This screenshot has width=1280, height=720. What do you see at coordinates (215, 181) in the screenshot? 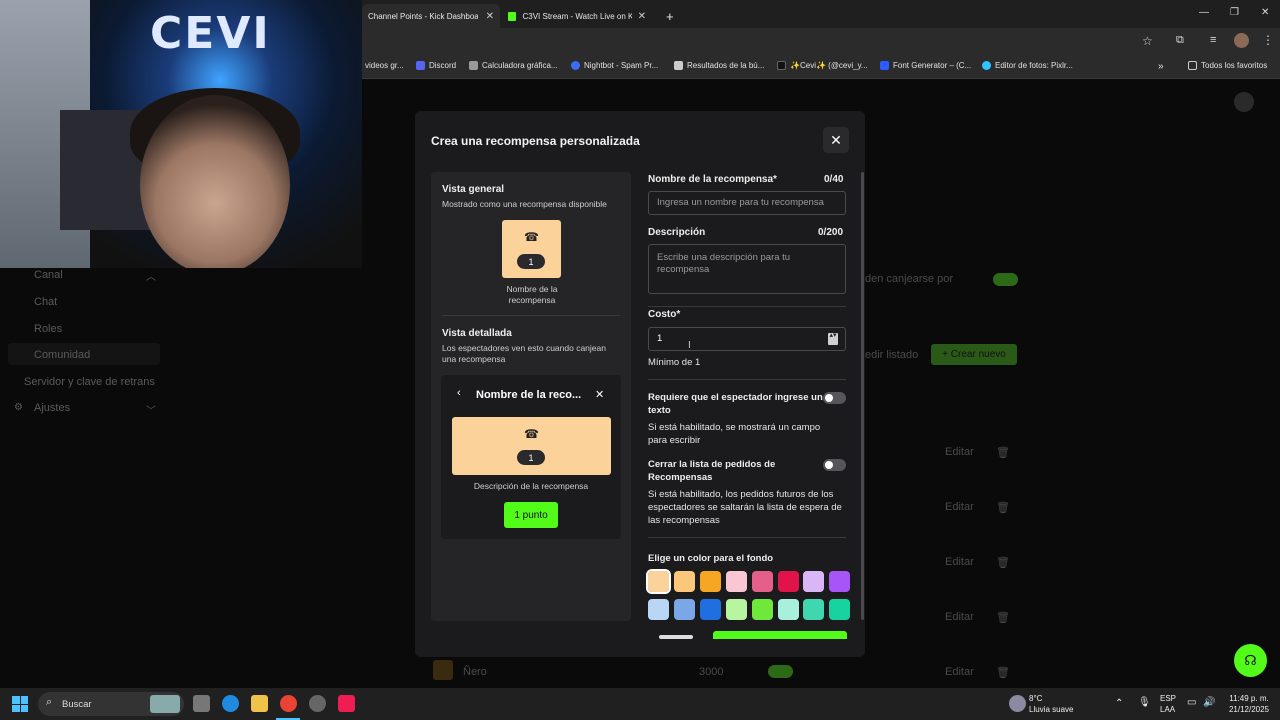
I see `webcam-person` at bounding box center [215, 181].